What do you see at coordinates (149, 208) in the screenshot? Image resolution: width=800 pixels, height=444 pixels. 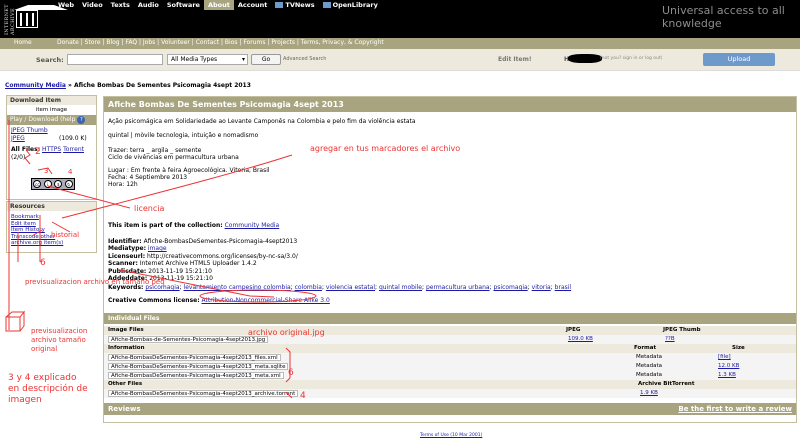 I see `annotation-licencia: licencia` at bounding box center [149, 208].